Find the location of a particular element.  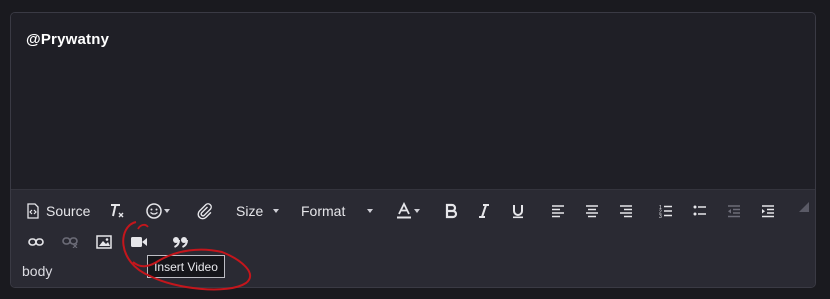

size-dropdown: Size is located at coordinates (258, 211).